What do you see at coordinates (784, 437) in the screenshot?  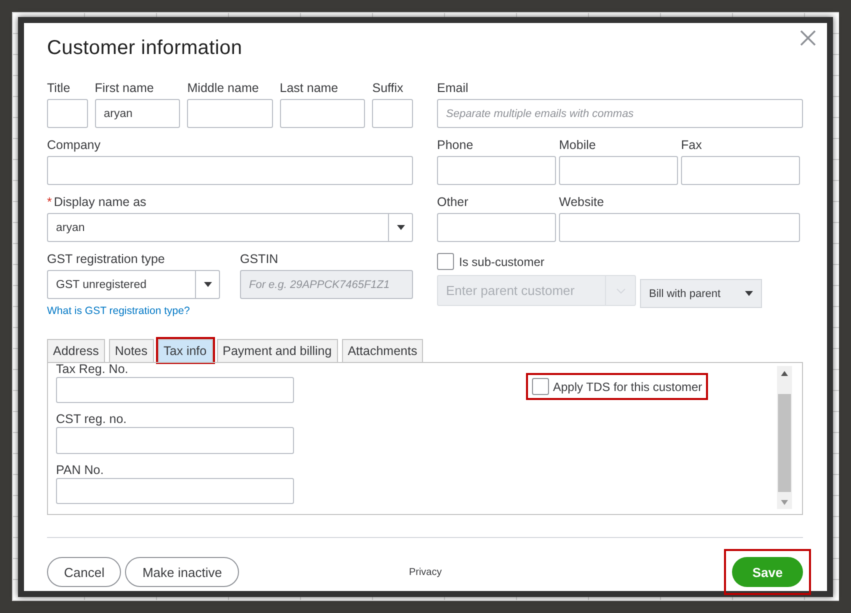 I see `scrollbar` at bounding box center [784, 437].